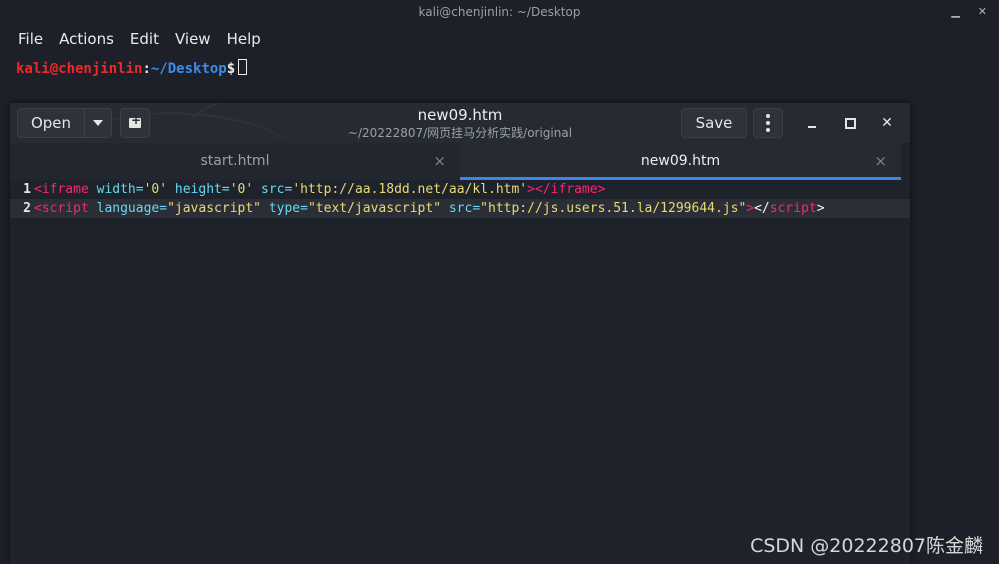 The width and height of the screenshot is (999, 564). What do you see at coordinates (231, 69) in the screenshot?
I see `prompt-dollar: $` at bounding box center [231, 69].